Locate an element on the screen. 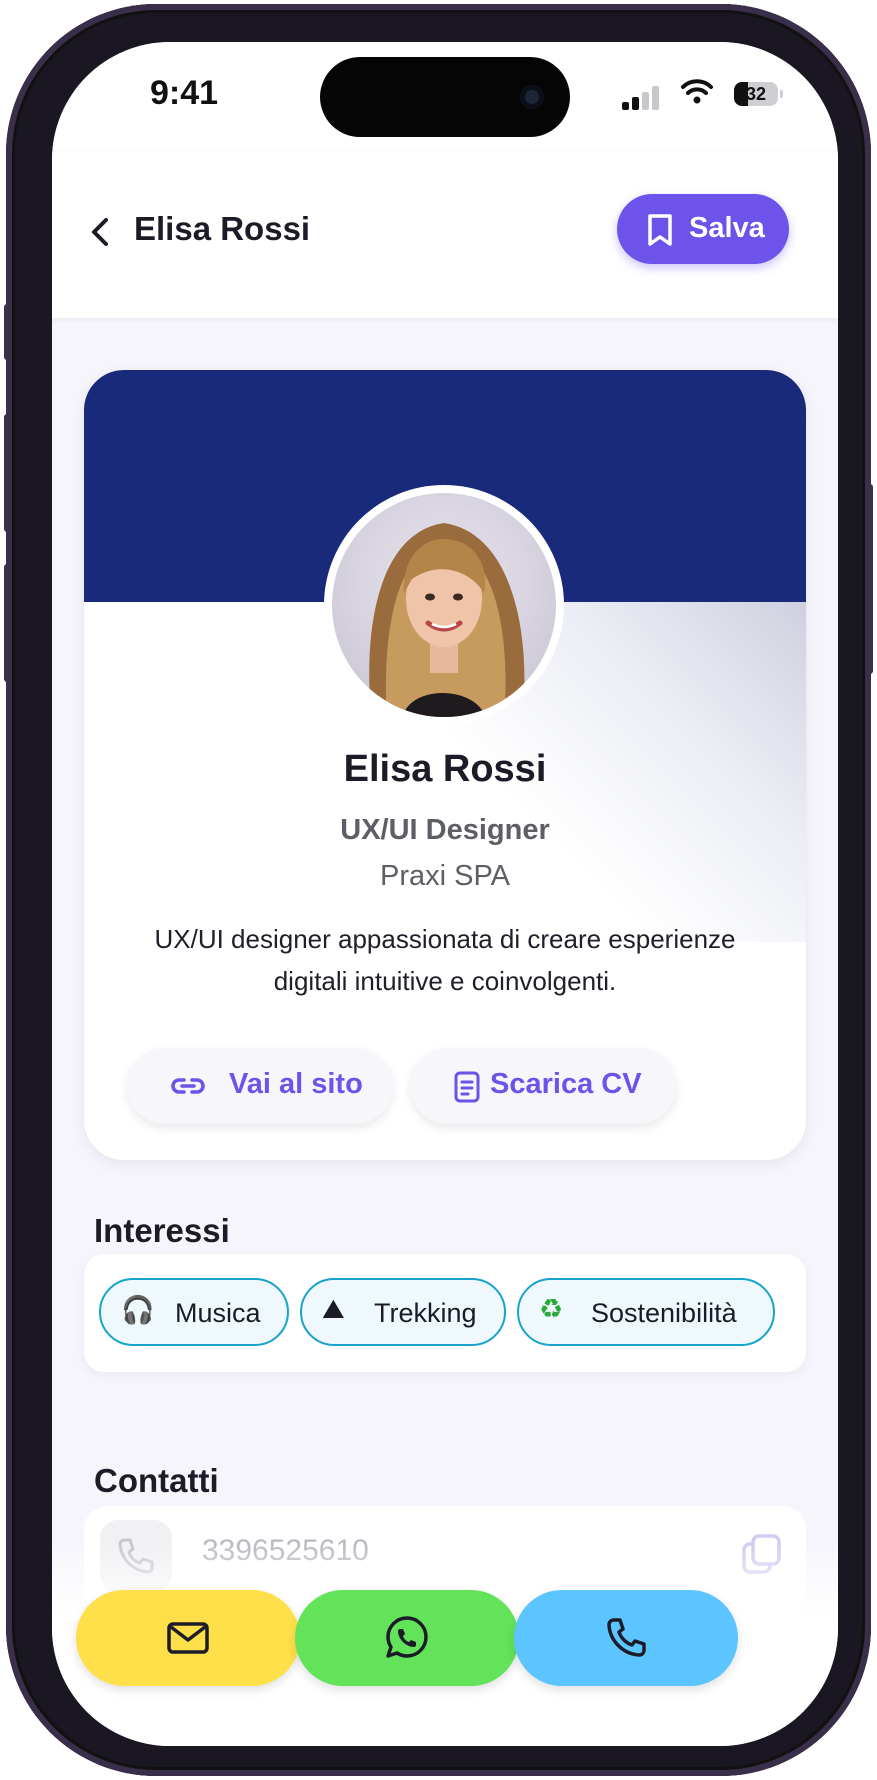  interest-chip-sustainability: ♻ Sostenibilità is located at coordinates (646, 1312).